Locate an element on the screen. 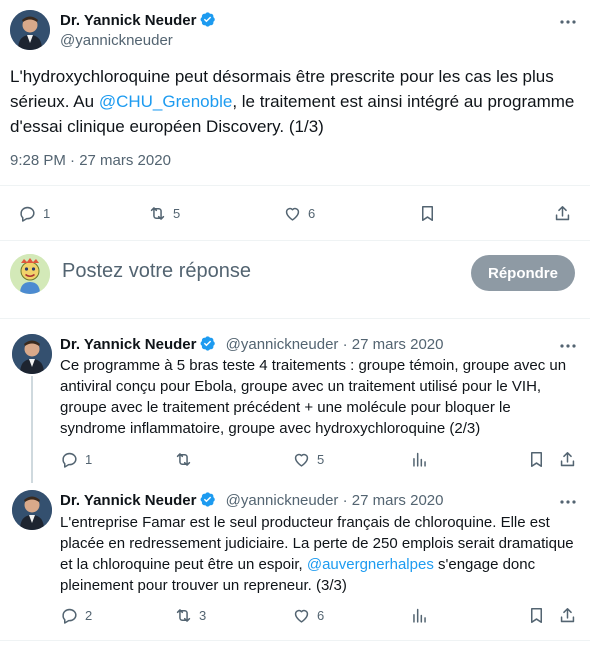 This screenshot has width=590, height=651. thread-connector is located at coordinates (32, 429).